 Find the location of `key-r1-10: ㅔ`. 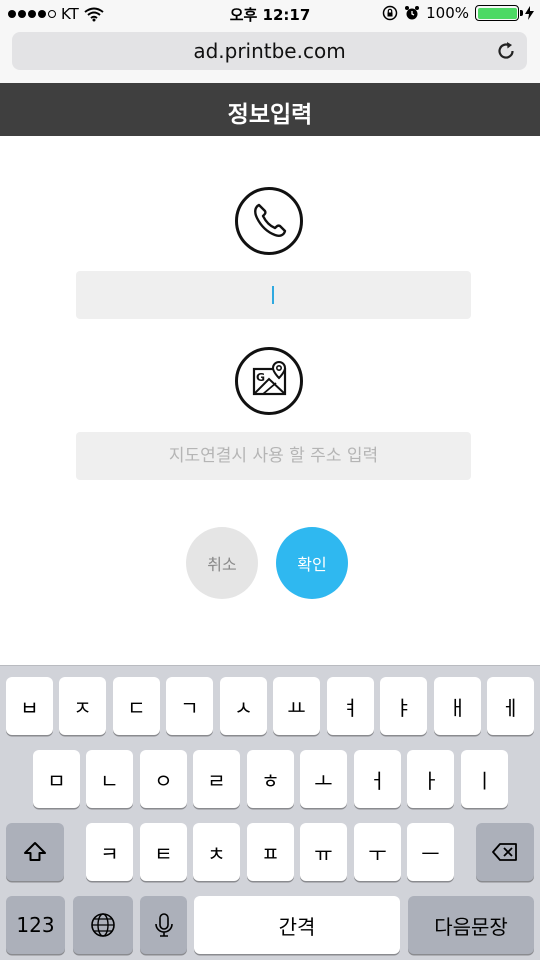

key-r1-10: ㅔ is located at coordinates (510, 706).